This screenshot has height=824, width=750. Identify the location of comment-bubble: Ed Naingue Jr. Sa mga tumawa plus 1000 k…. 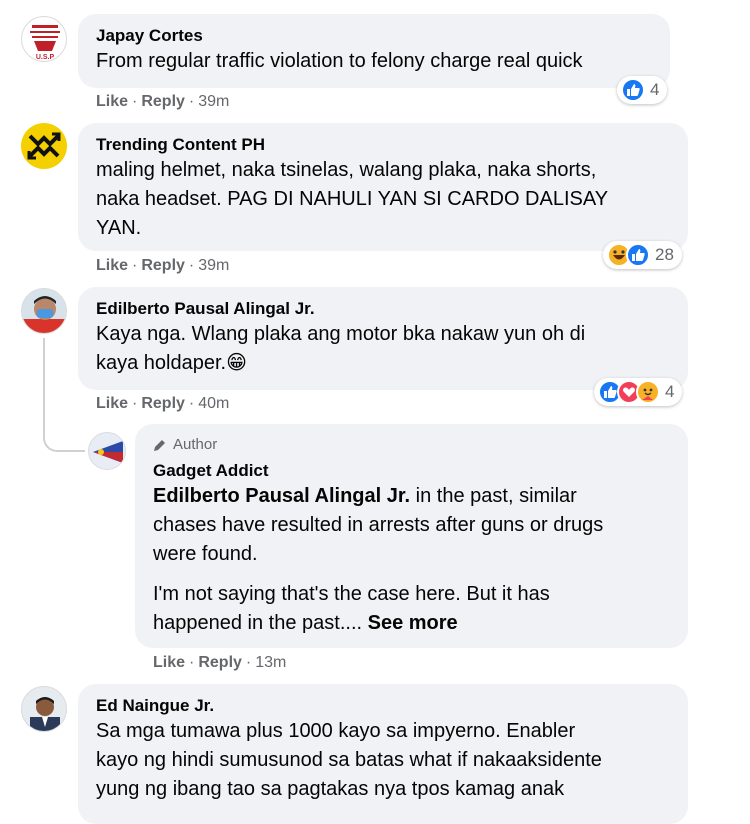
(383, 754).